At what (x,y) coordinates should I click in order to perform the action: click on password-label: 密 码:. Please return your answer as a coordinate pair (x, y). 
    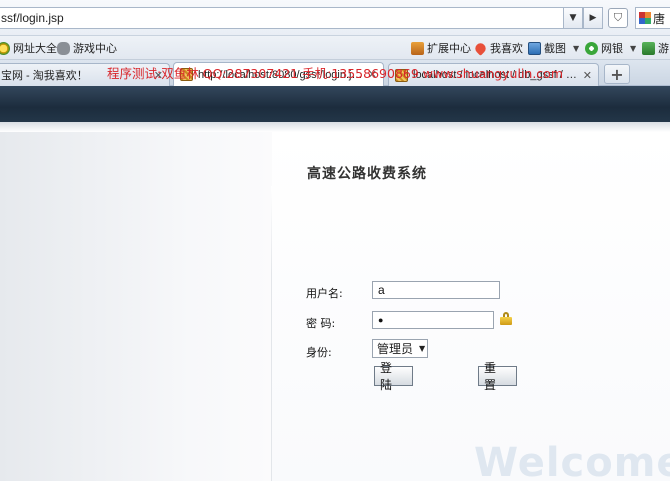
    Looking at the image, I should click on (321, 323).